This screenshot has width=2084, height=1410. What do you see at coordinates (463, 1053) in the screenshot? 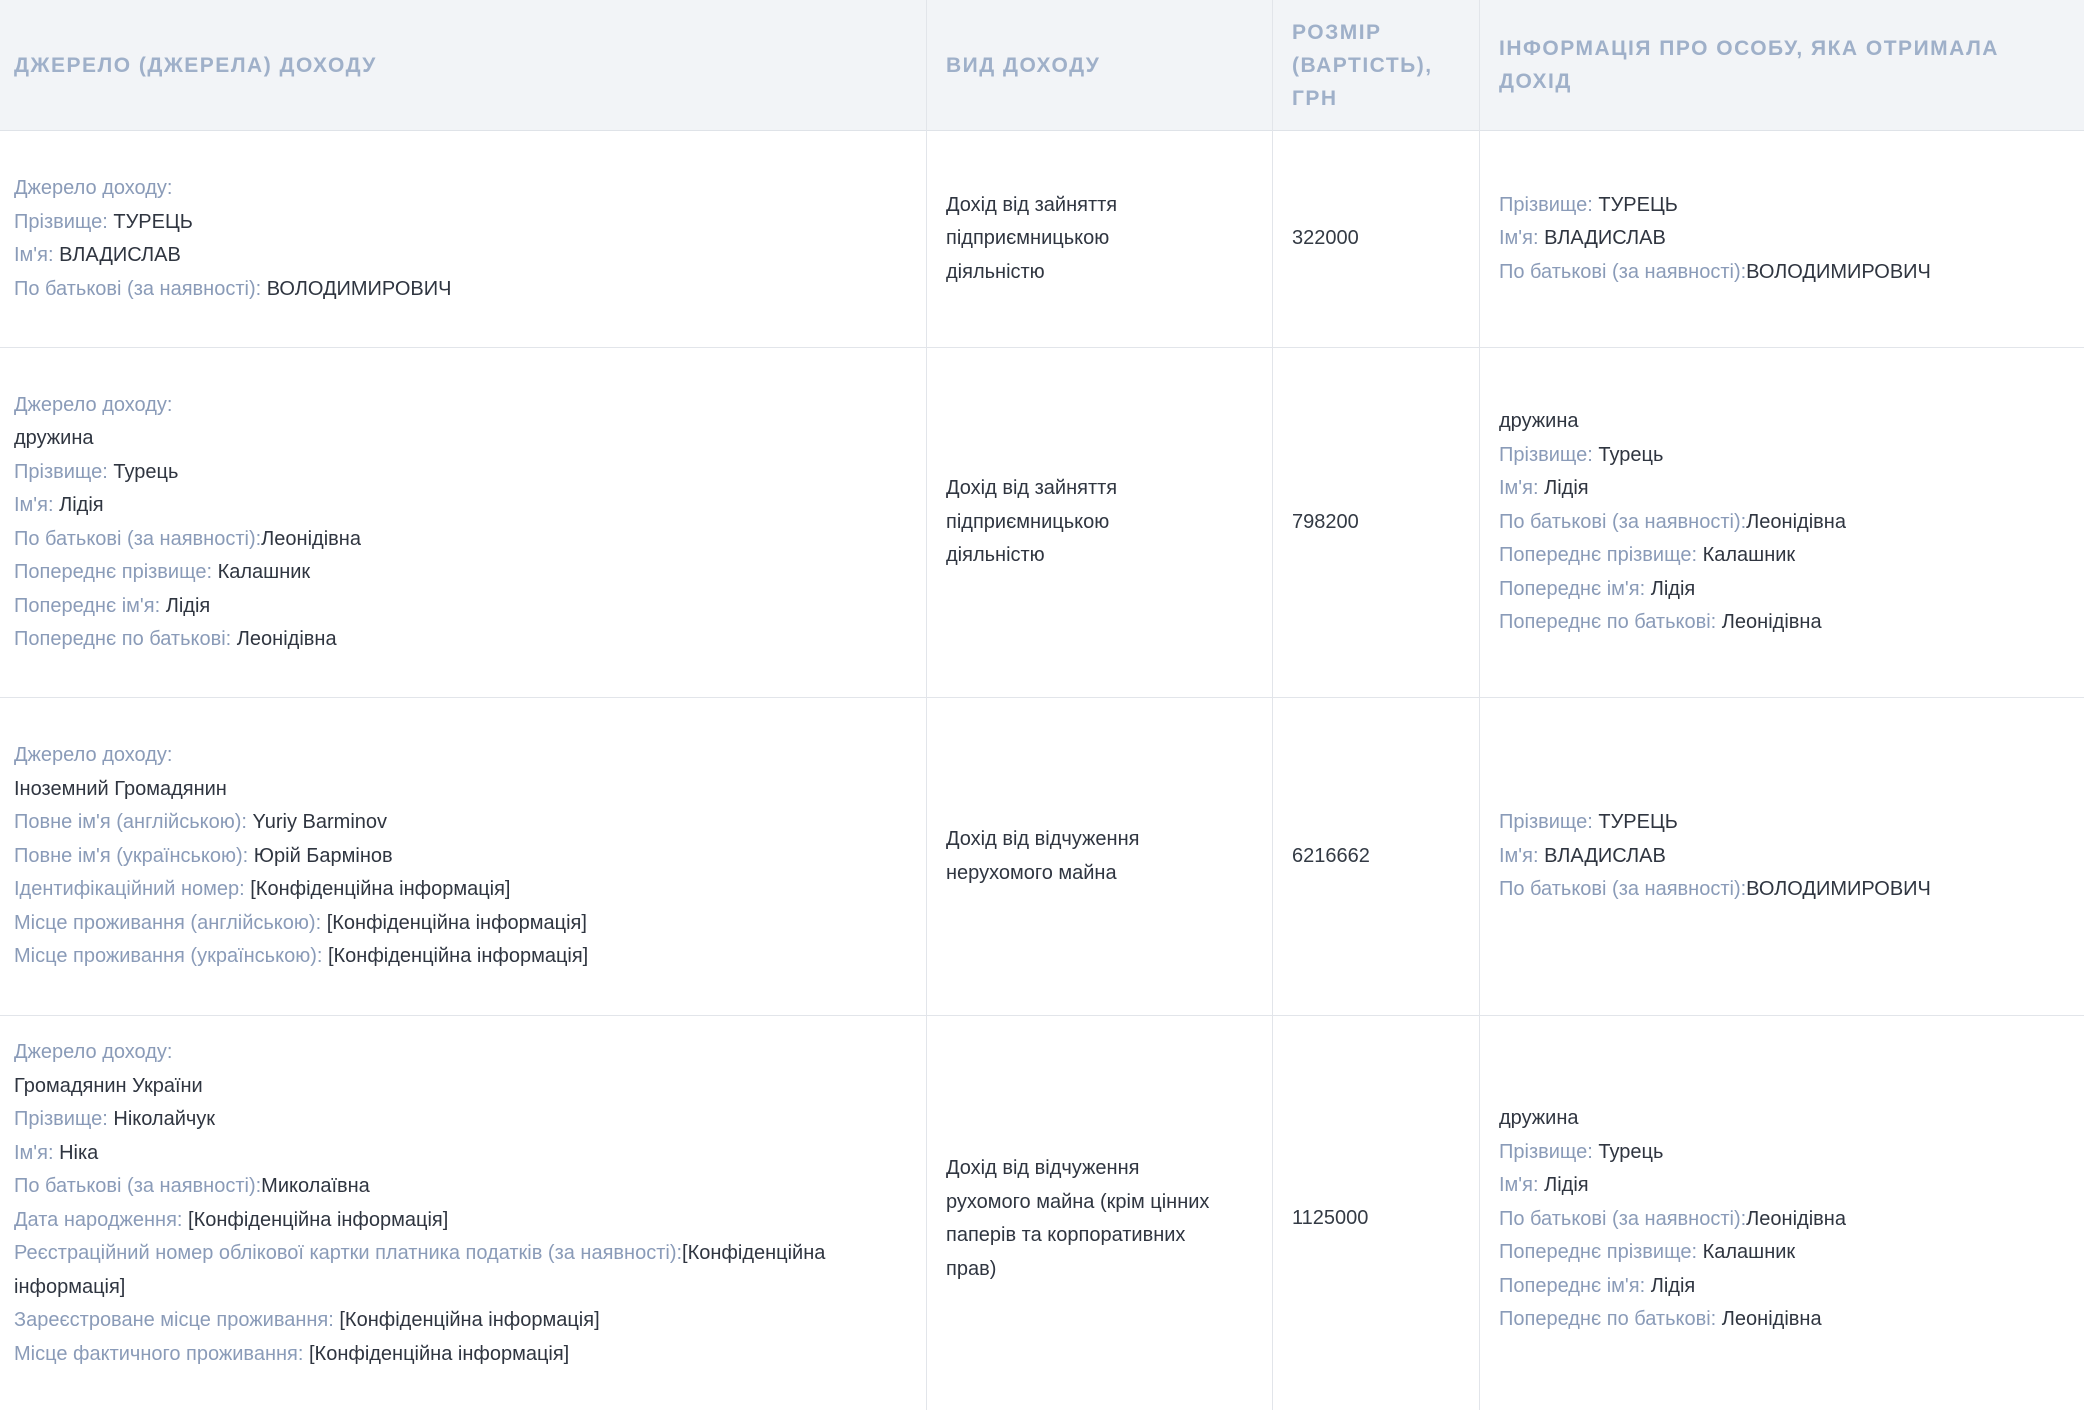
I see `field-line: Джерело доходу:` at bounding box center [463, 1053].